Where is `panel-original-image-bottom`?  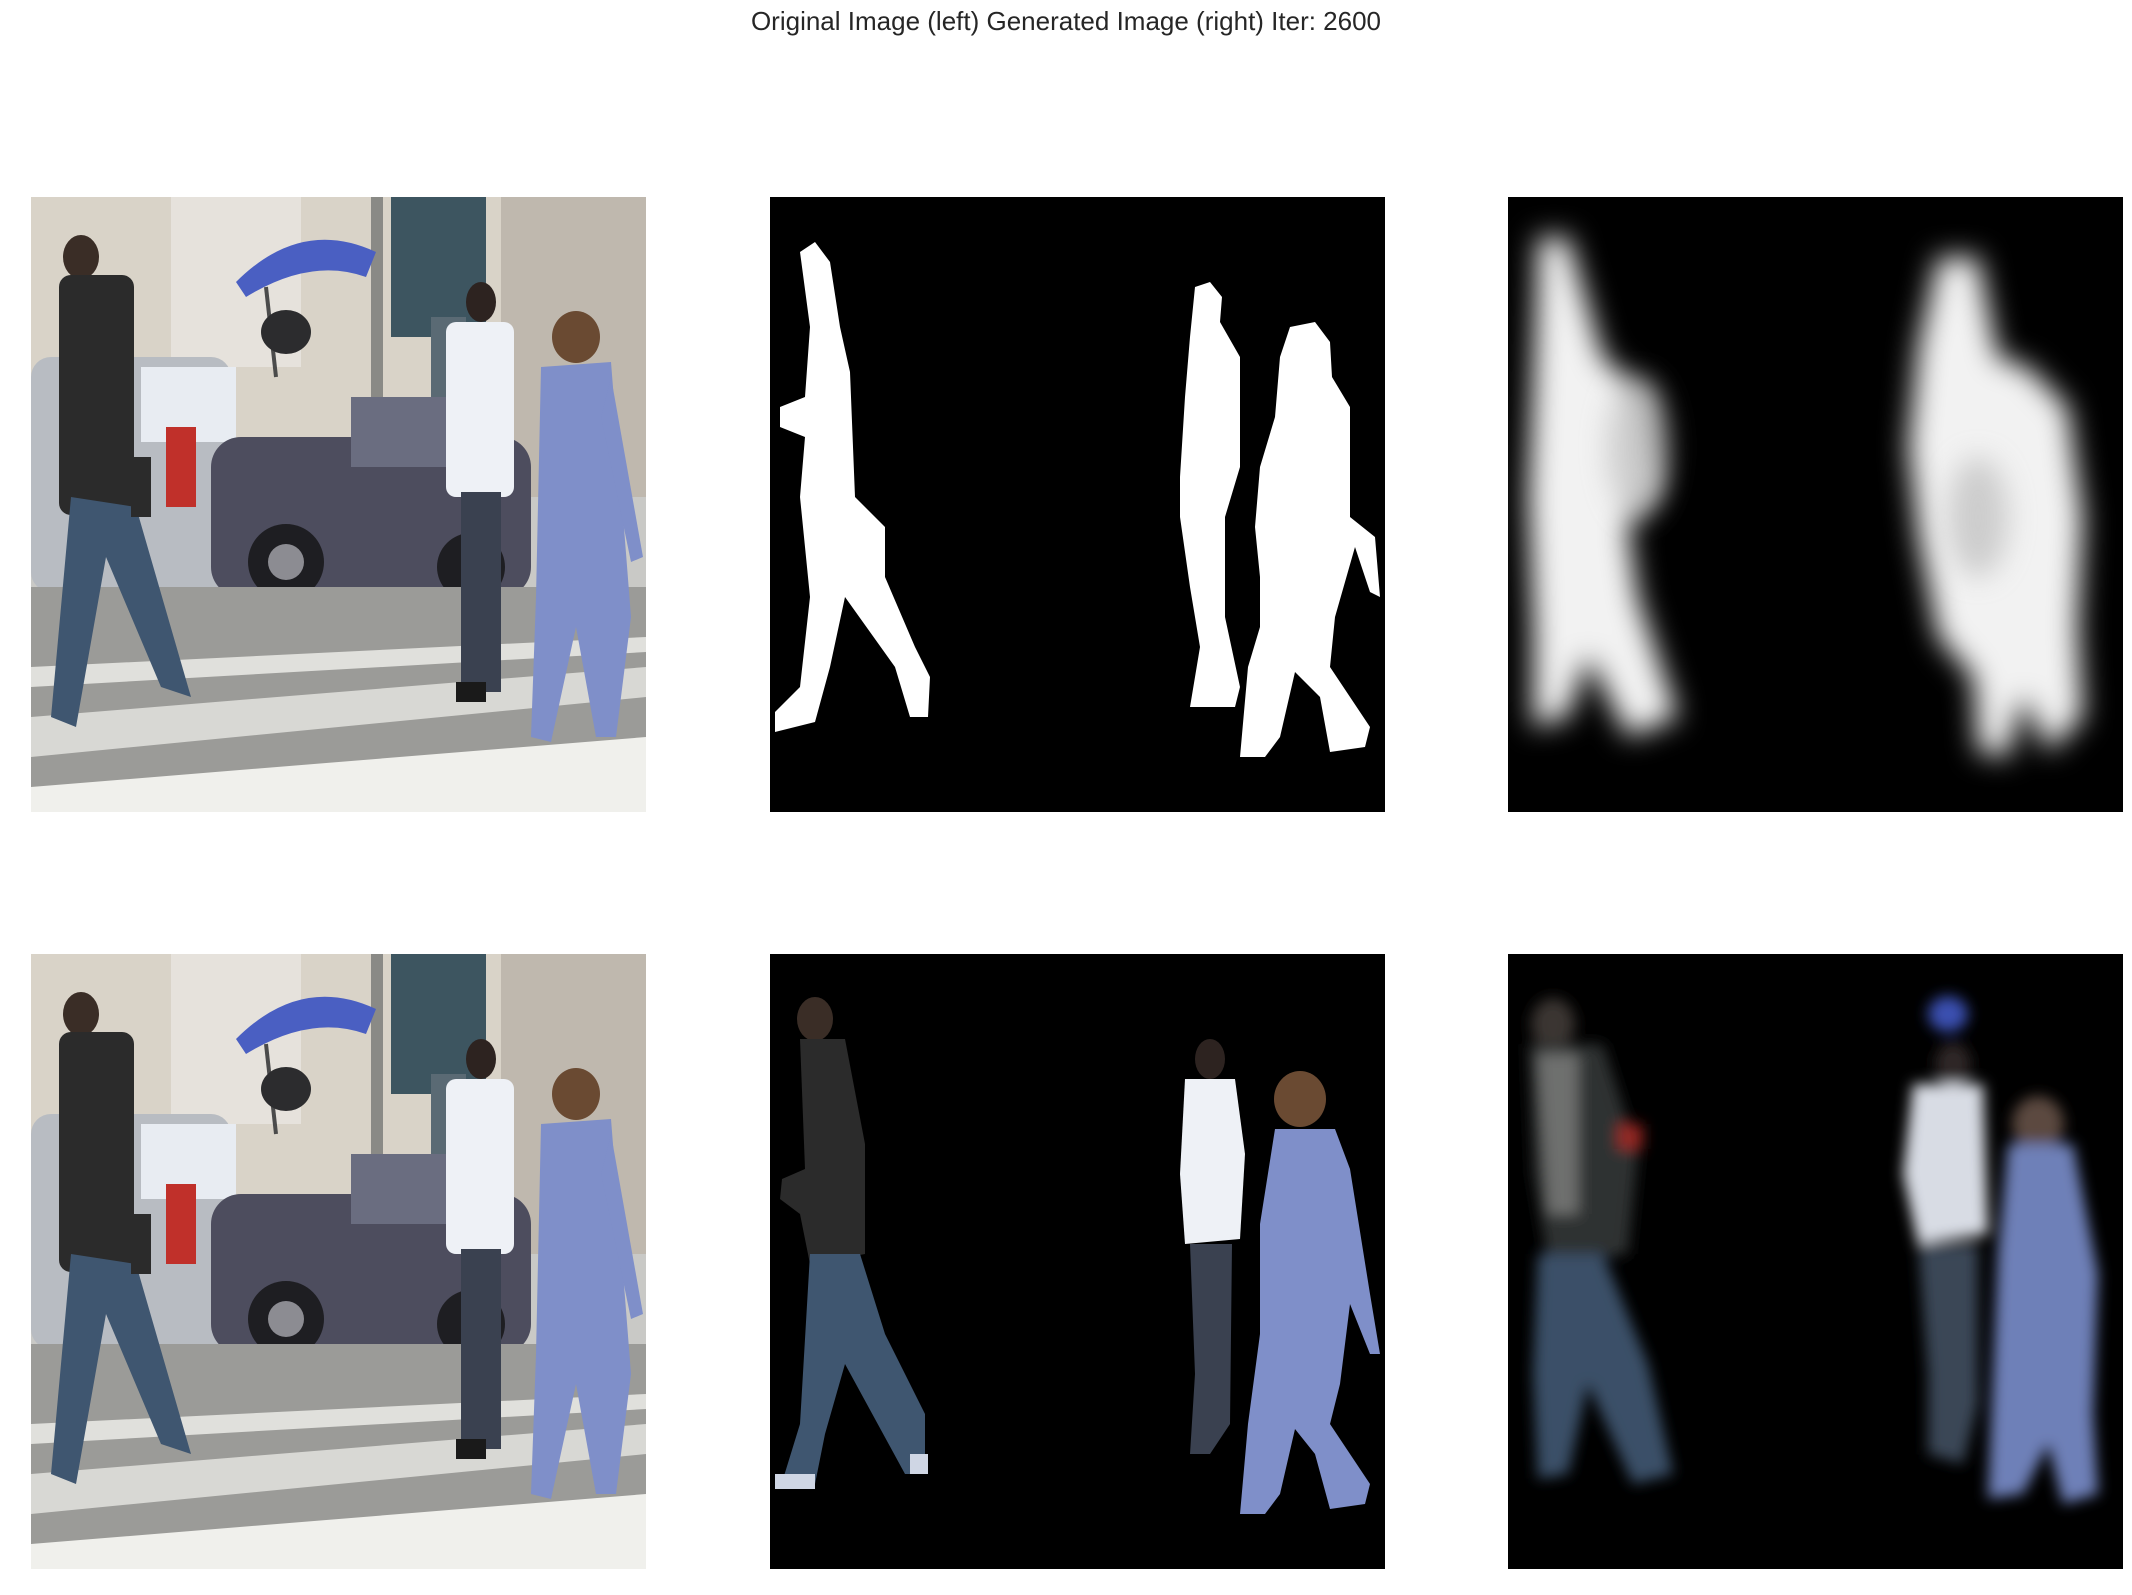 panel-original-image-bottom is located at coordinates (338, 1261).